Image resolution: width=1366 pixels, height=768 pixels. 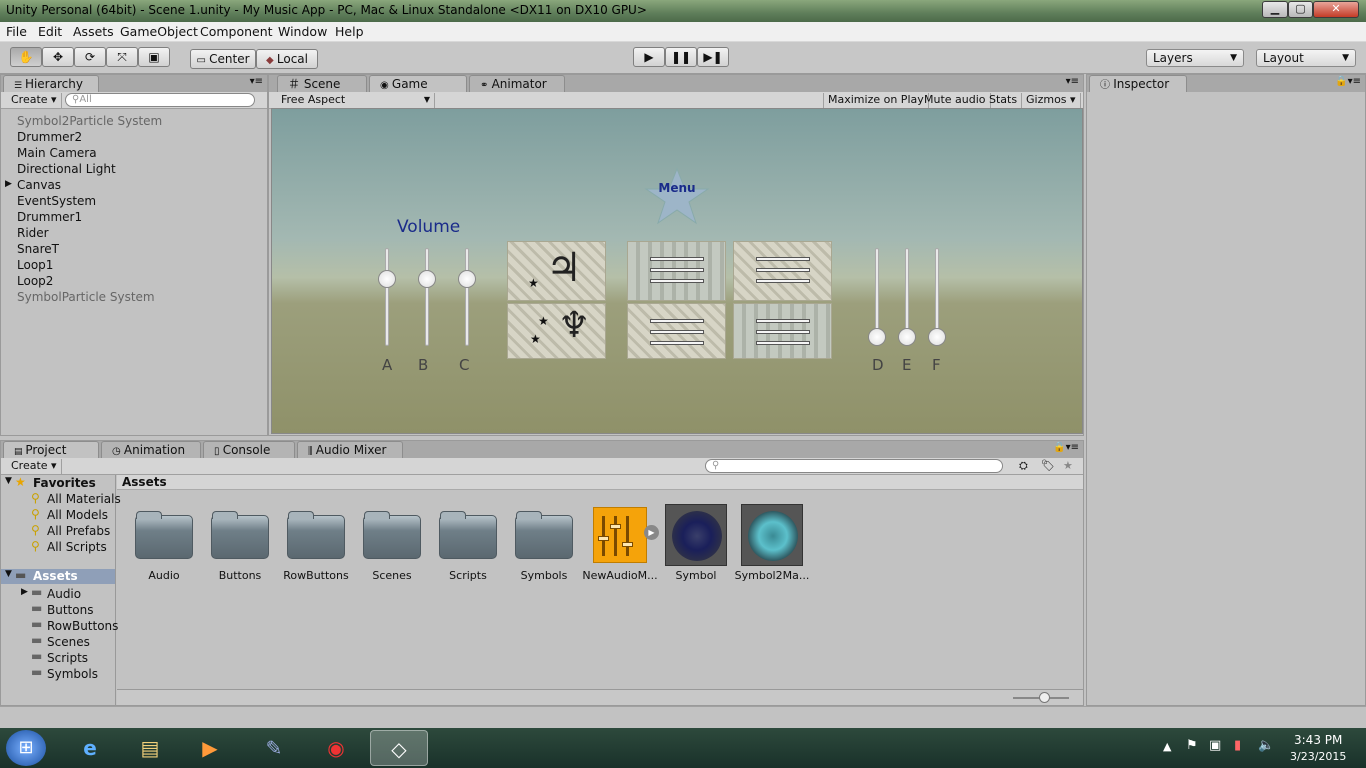 What do you see at coordinates (387, 297) in the screenshot?
I see `volume-slider-a` at bounding box center [387, 297].